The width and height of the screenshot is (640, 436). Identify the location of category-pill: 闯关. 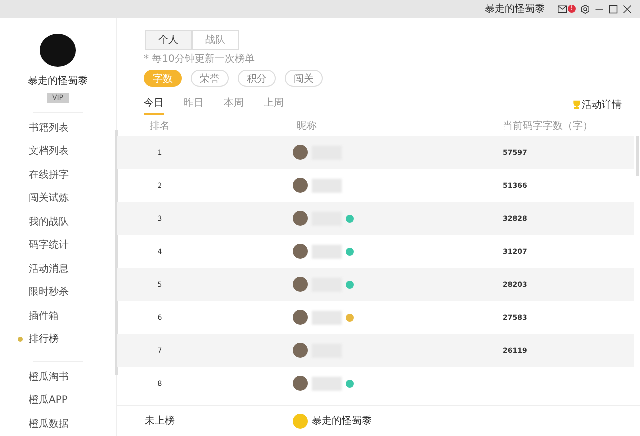
(304, 78).